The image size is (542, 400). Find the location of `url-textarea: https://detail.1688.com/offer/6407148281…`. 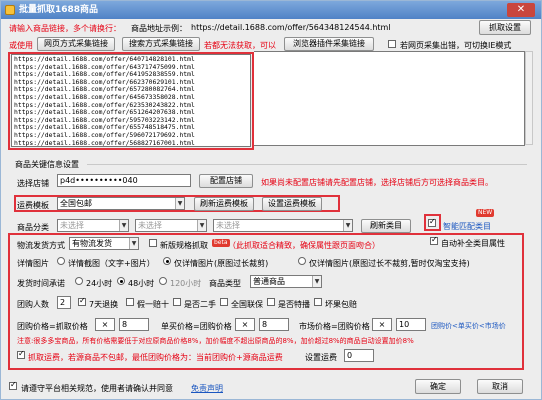

url-textarea: https://detail.1688.com/offer/6407148281… is located at coordinates (131, 100).